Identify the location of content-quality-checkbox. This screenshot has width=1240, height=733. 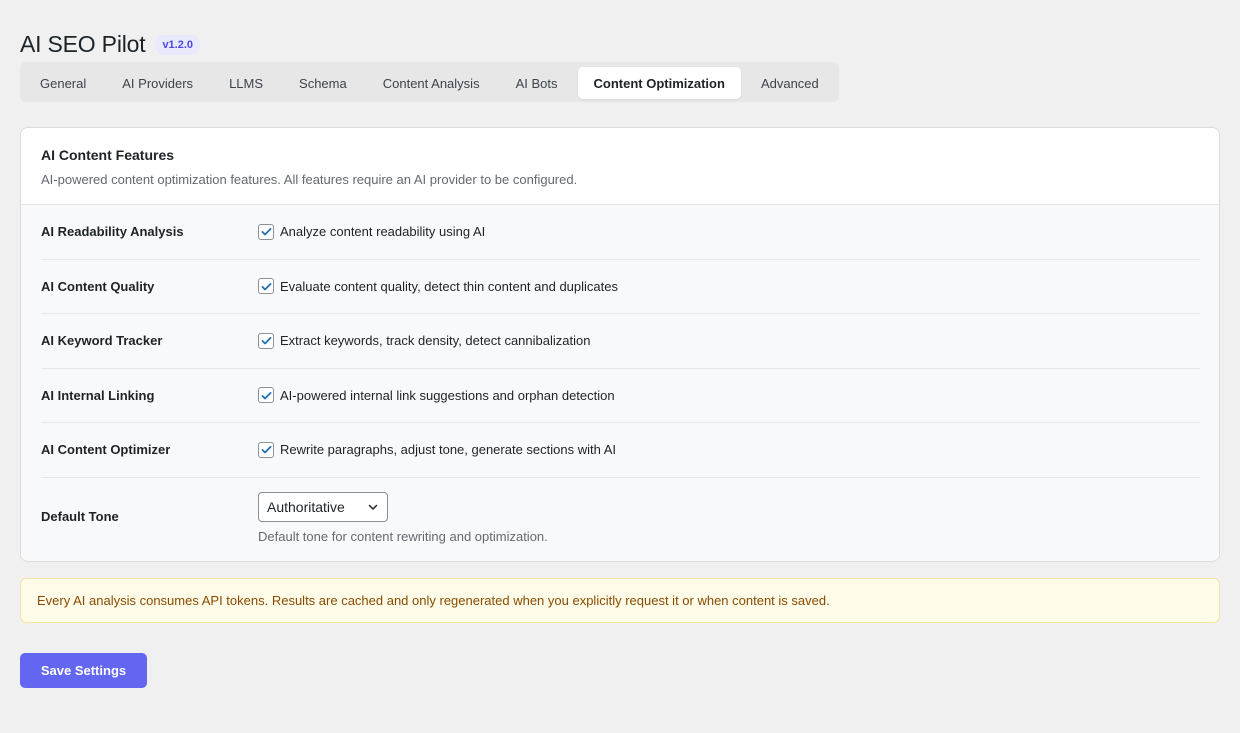
(266, 286).